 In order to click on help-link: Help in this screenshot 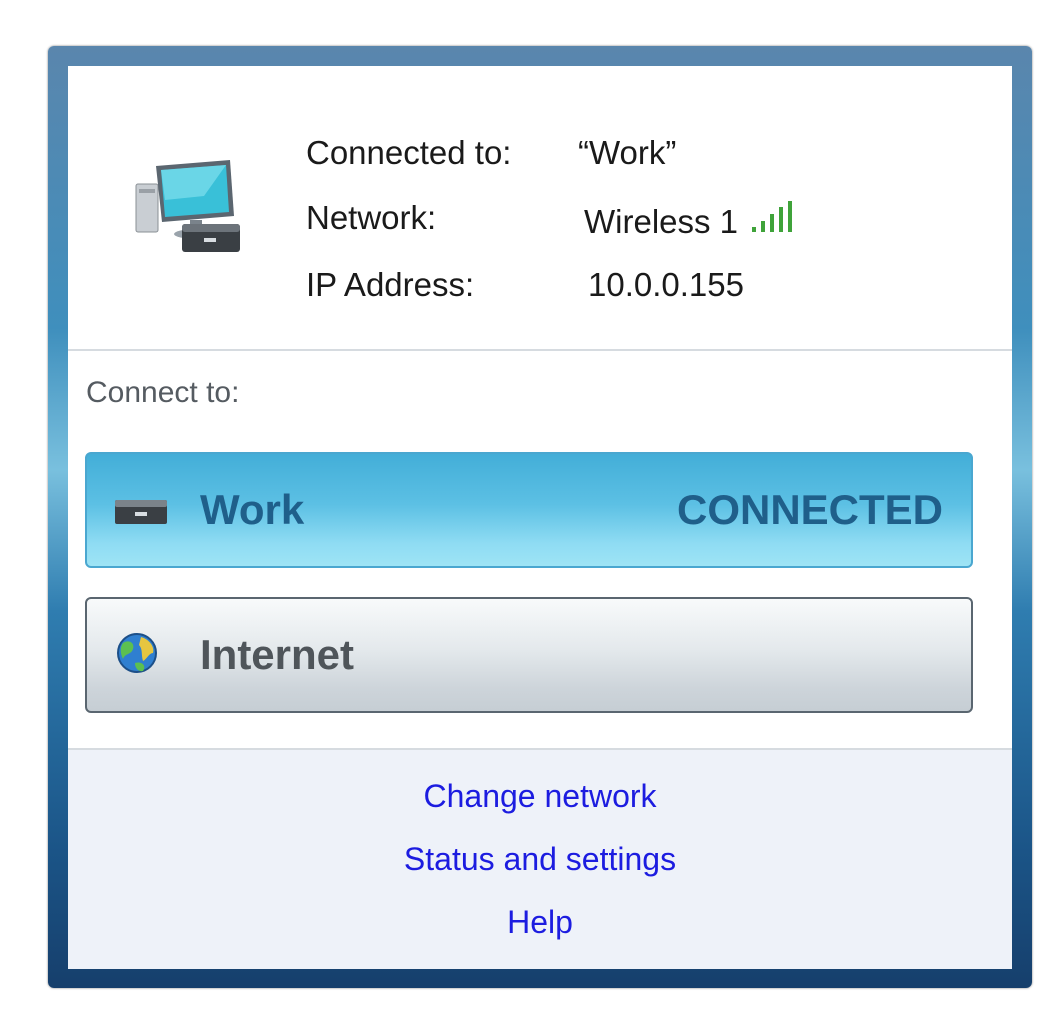, I will do `click(540, 922)`.